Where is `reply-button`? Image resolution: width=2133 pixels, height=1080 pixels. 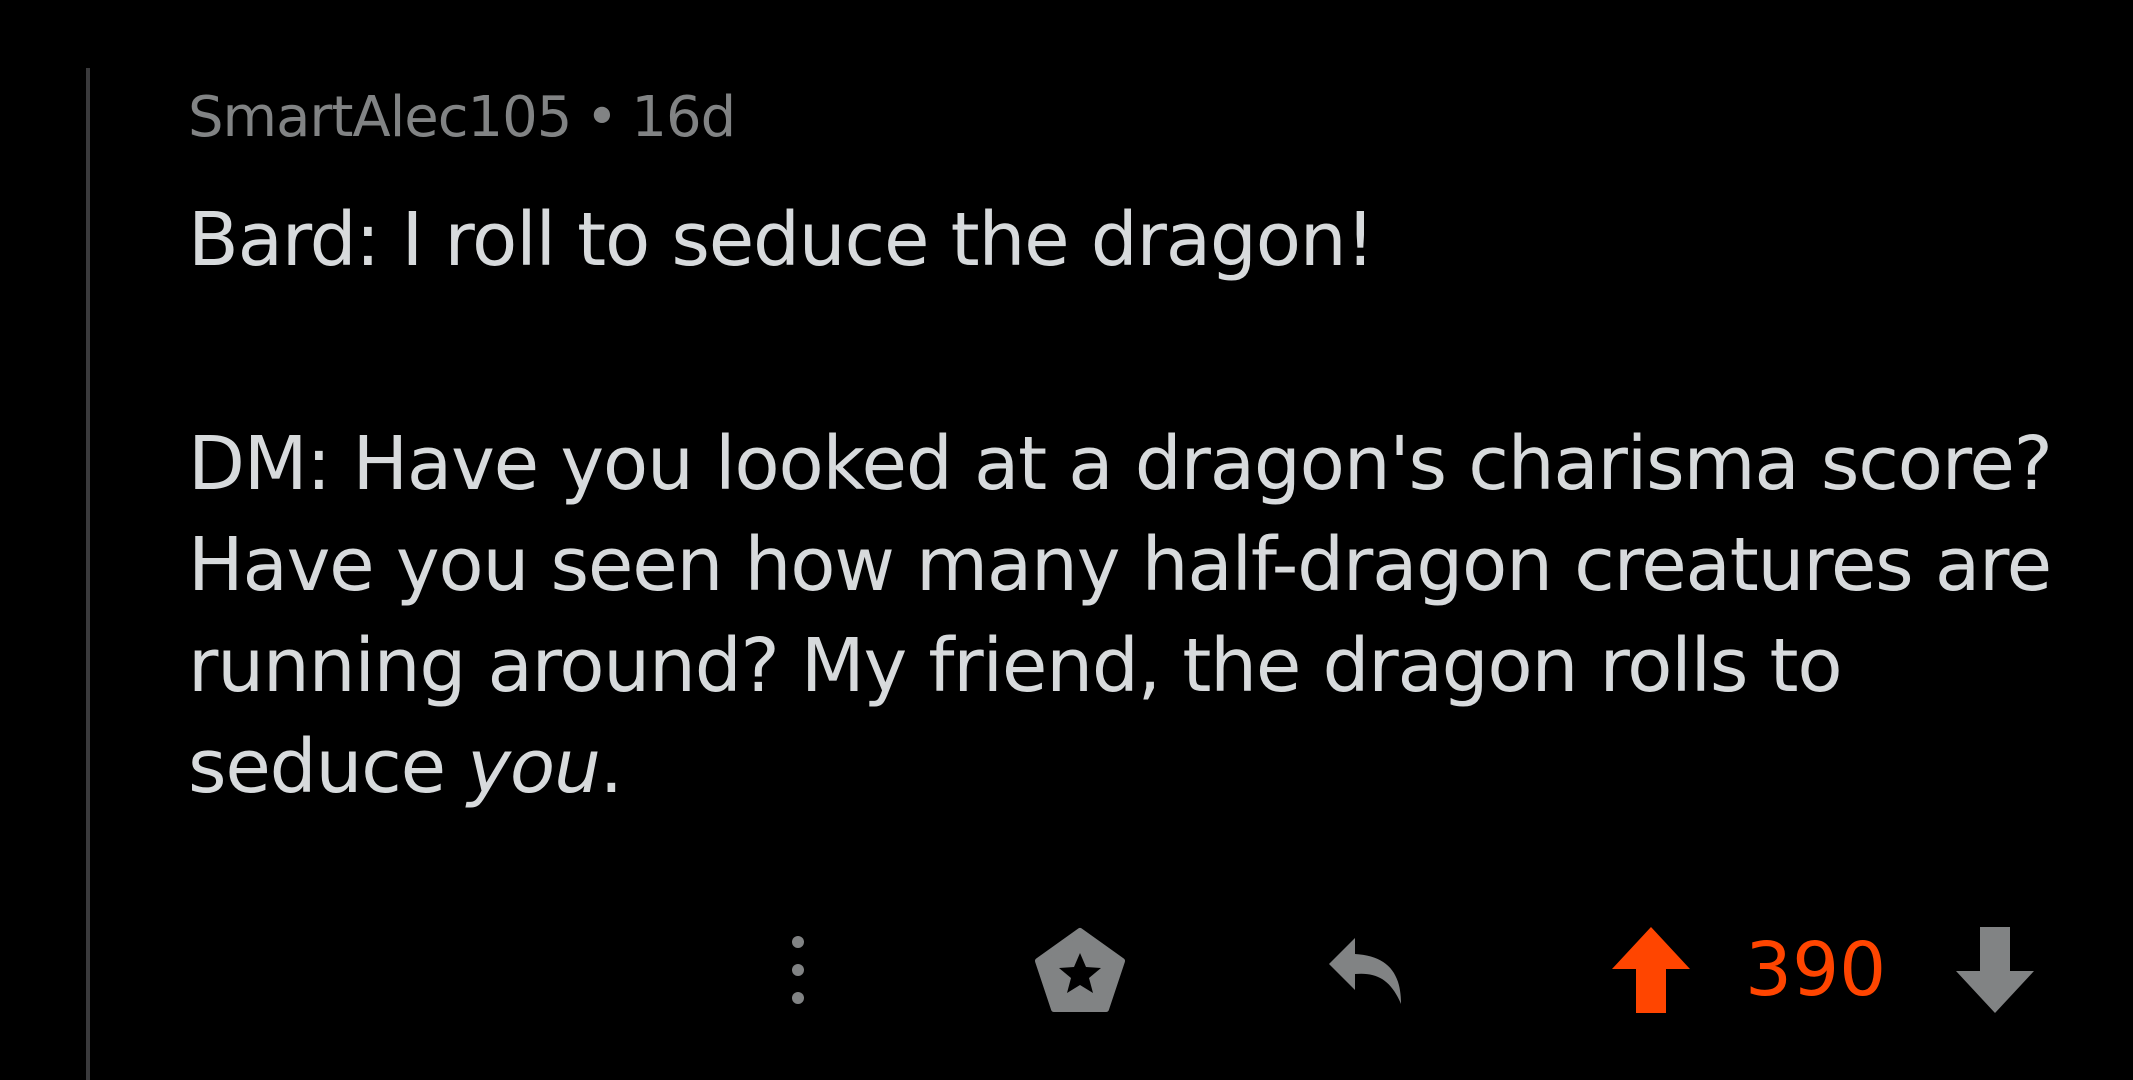
reply-button is located at coordinates (1368, 970).